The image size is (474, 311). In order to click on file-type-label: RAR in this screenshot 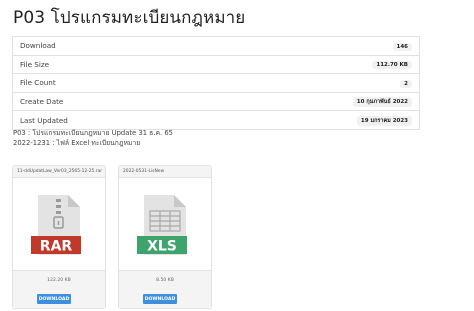, I will do `click(56, 247)`.